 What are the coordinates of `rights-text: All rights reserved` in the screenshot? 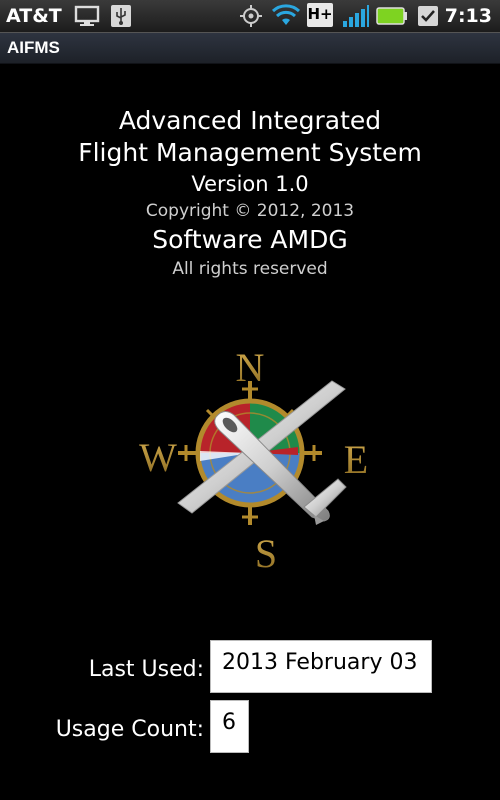 It's located at (250, 269).